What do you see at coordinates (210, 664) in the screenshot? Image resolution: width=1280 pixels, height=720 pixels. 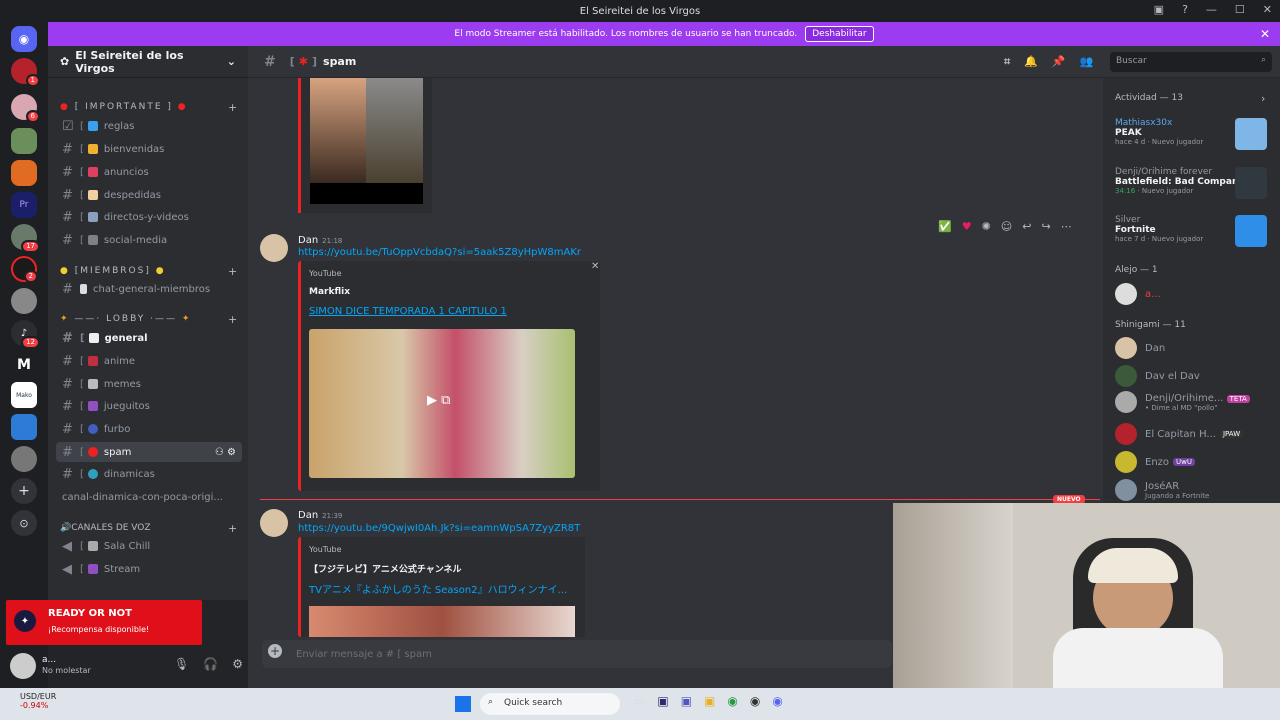 I see `headphones-icon: 🎧` at bounding box center [210, 664].